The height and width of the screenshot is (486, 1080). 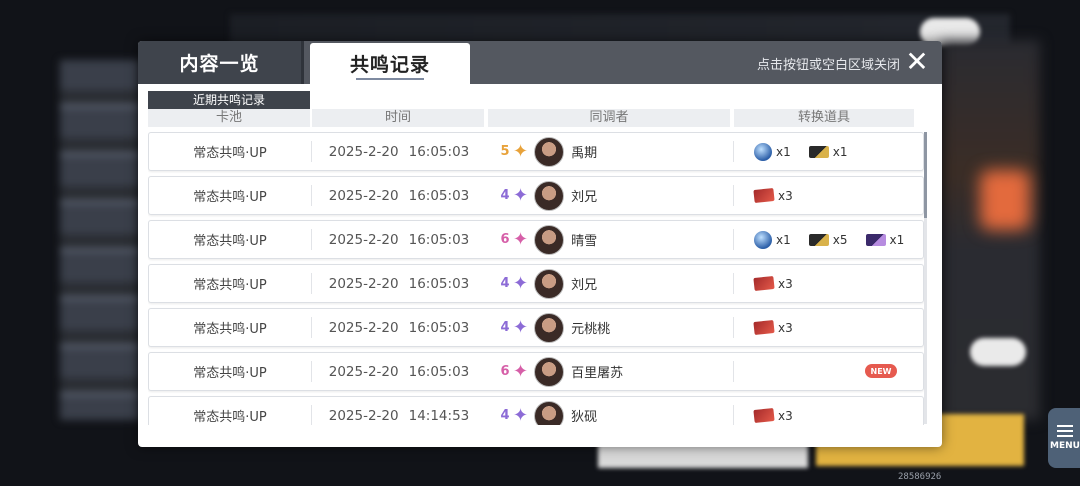 I want to click on record-row: 常态共鸣·UP 2025-2-20 16:05:03 6 ✦ 百里屠苏 NEW, so click(x=536, y=371).